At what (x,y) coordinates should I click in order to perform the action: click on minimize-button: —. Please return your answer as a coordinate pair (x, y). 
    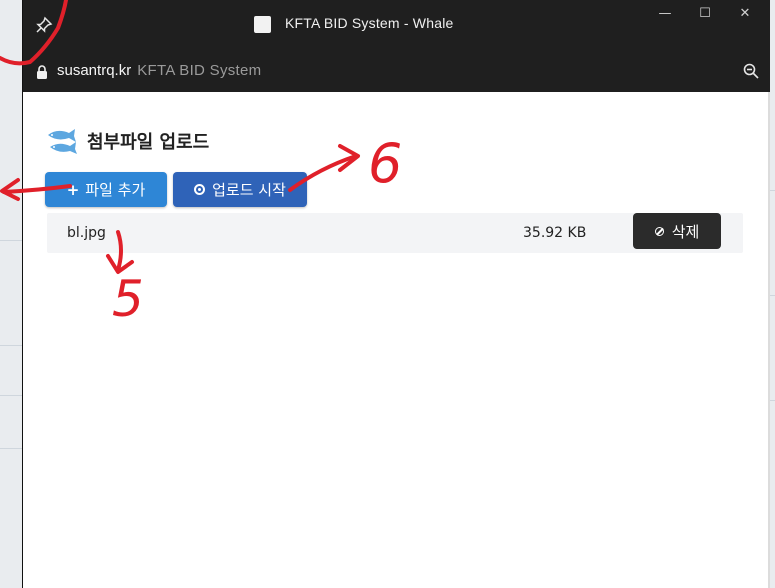
    Looking at the image, I should click on (665, 13).